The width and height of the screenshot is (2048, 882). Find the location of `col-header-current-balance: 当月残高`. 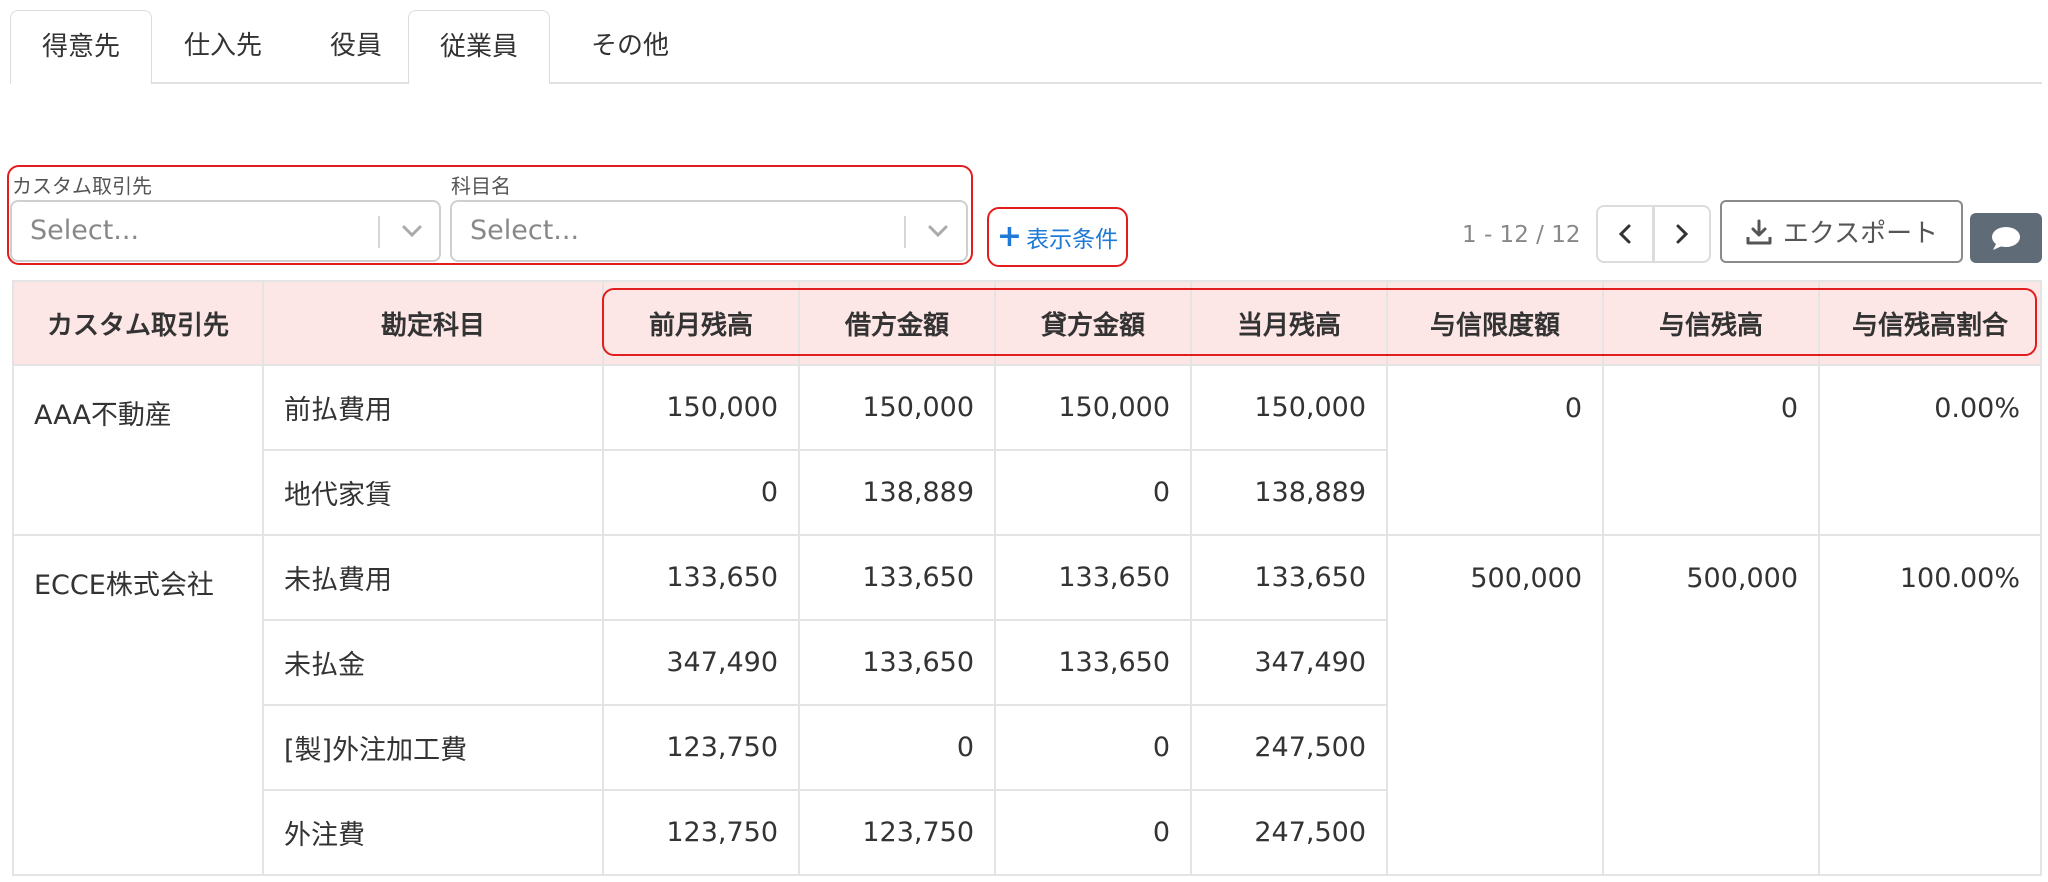

col-header-current-balance: 当月残高 is located at coordinates (1289, 323).